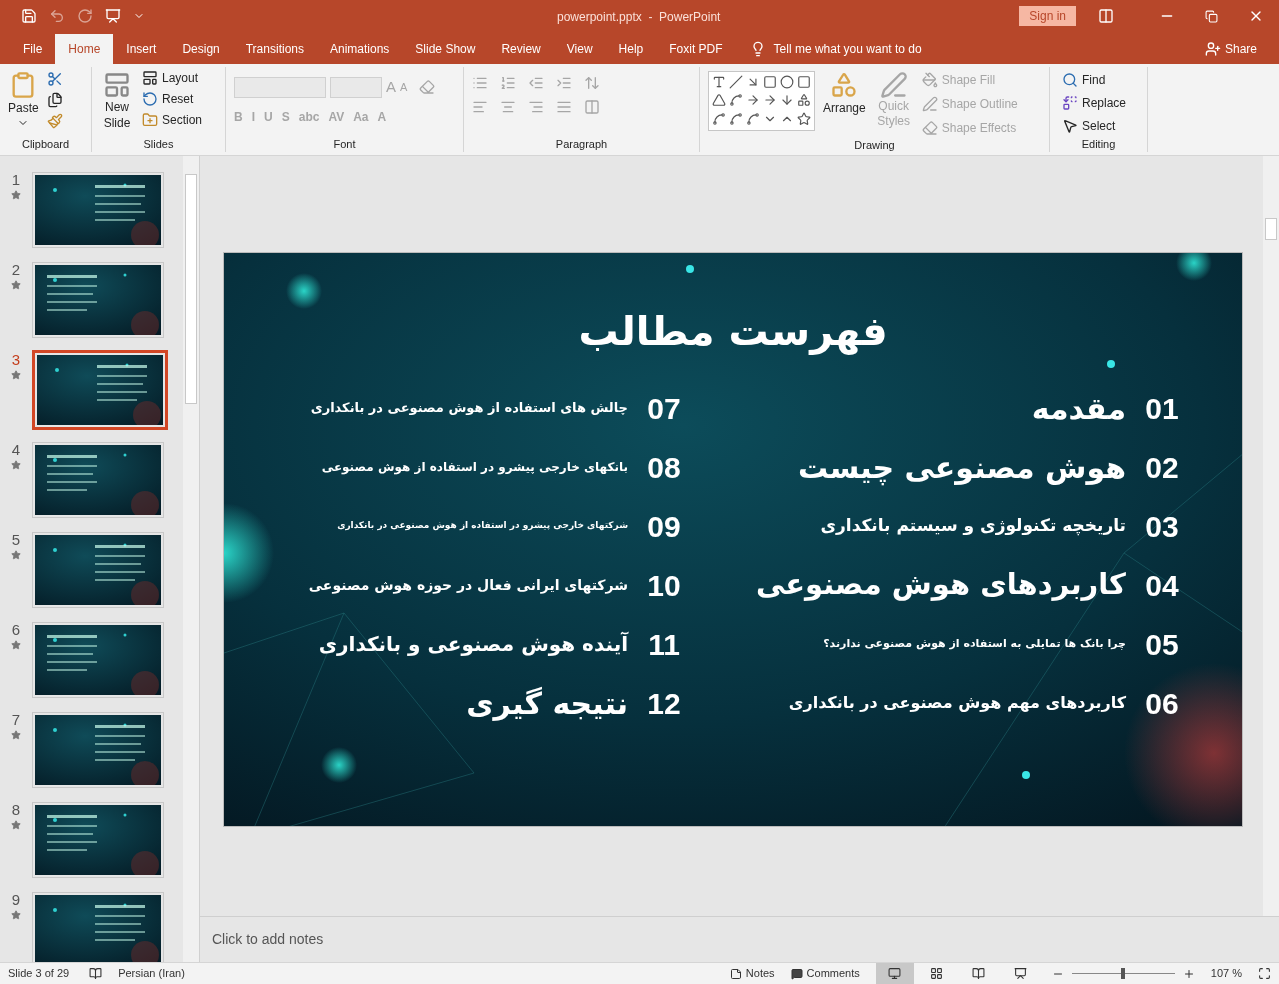  What do you see at coordinates (1188, 973) in the screenshot?
I see `zoom-in-icon` at bounding box center [1188, 973].